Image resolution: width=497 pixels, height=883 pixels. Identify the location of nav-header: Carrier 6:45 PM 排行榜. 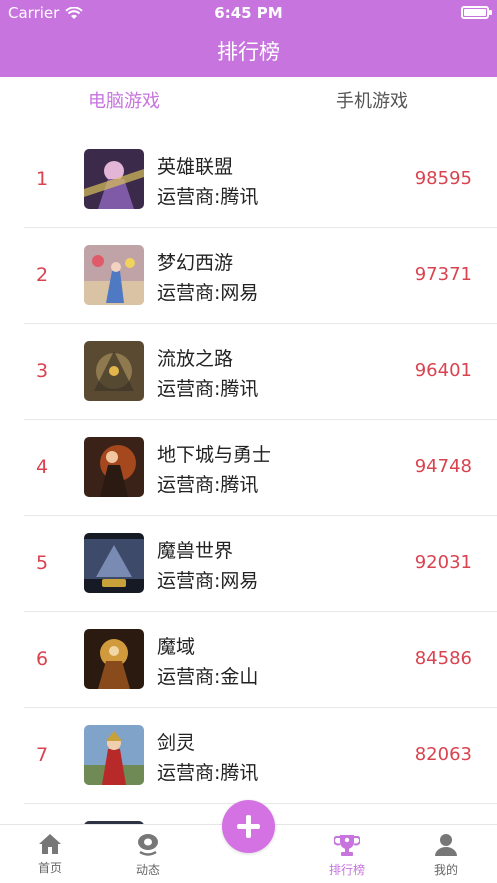
(248, 38).